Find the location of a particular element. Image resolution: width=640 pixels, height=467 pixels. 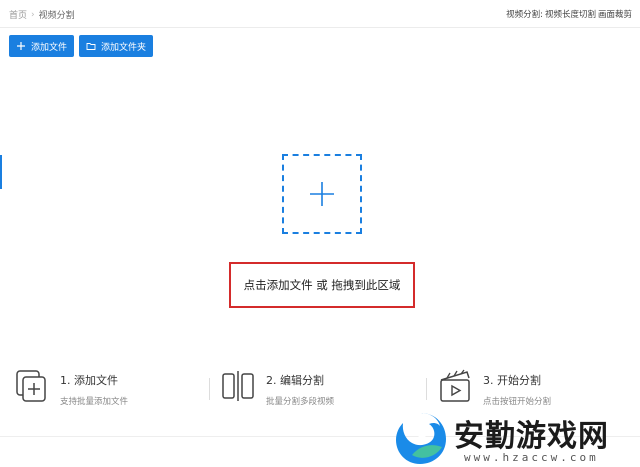

step-edit-split: 2. 编辑分割 批量分割多段视频 is located at coordinates (277, 387).